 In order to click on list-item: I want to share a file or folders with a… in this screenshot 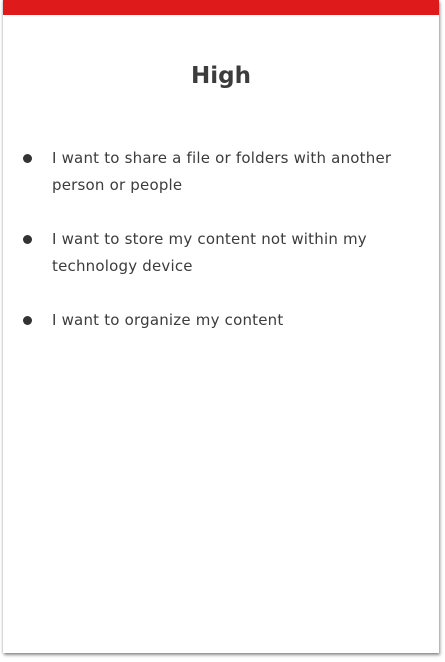, I will do `click(221, 172)`.